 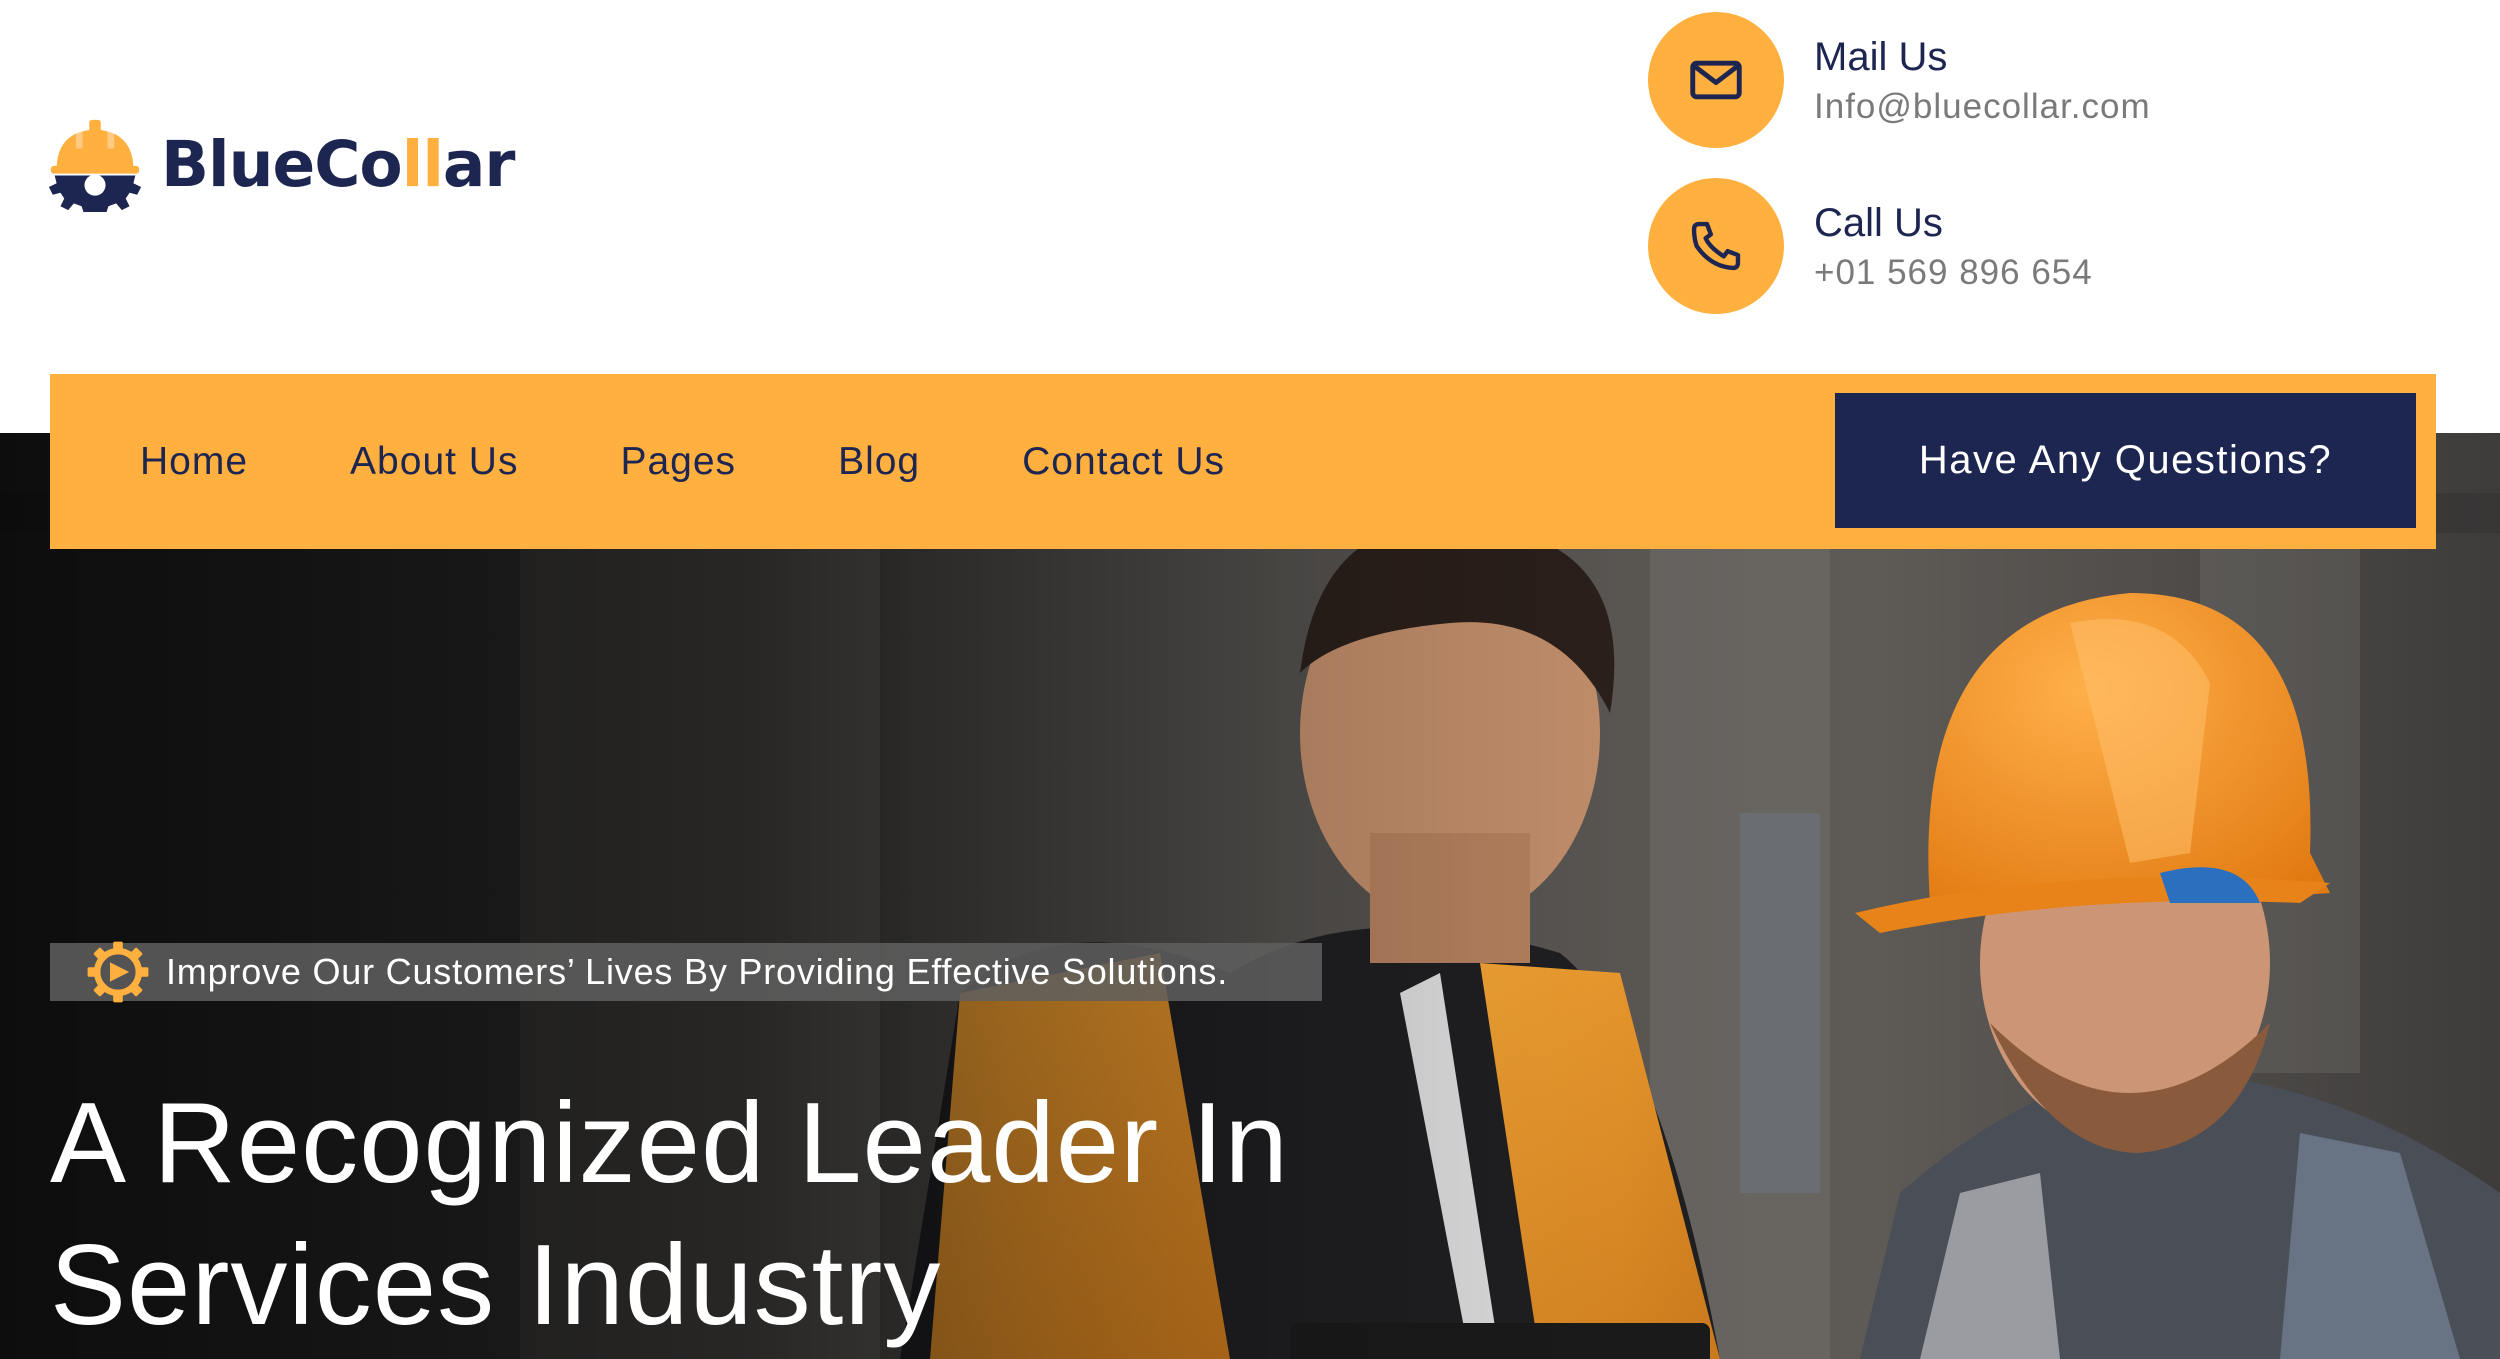 I want to click on nav-item-contact-us: Contact Us, so click(x=1123, y=462).